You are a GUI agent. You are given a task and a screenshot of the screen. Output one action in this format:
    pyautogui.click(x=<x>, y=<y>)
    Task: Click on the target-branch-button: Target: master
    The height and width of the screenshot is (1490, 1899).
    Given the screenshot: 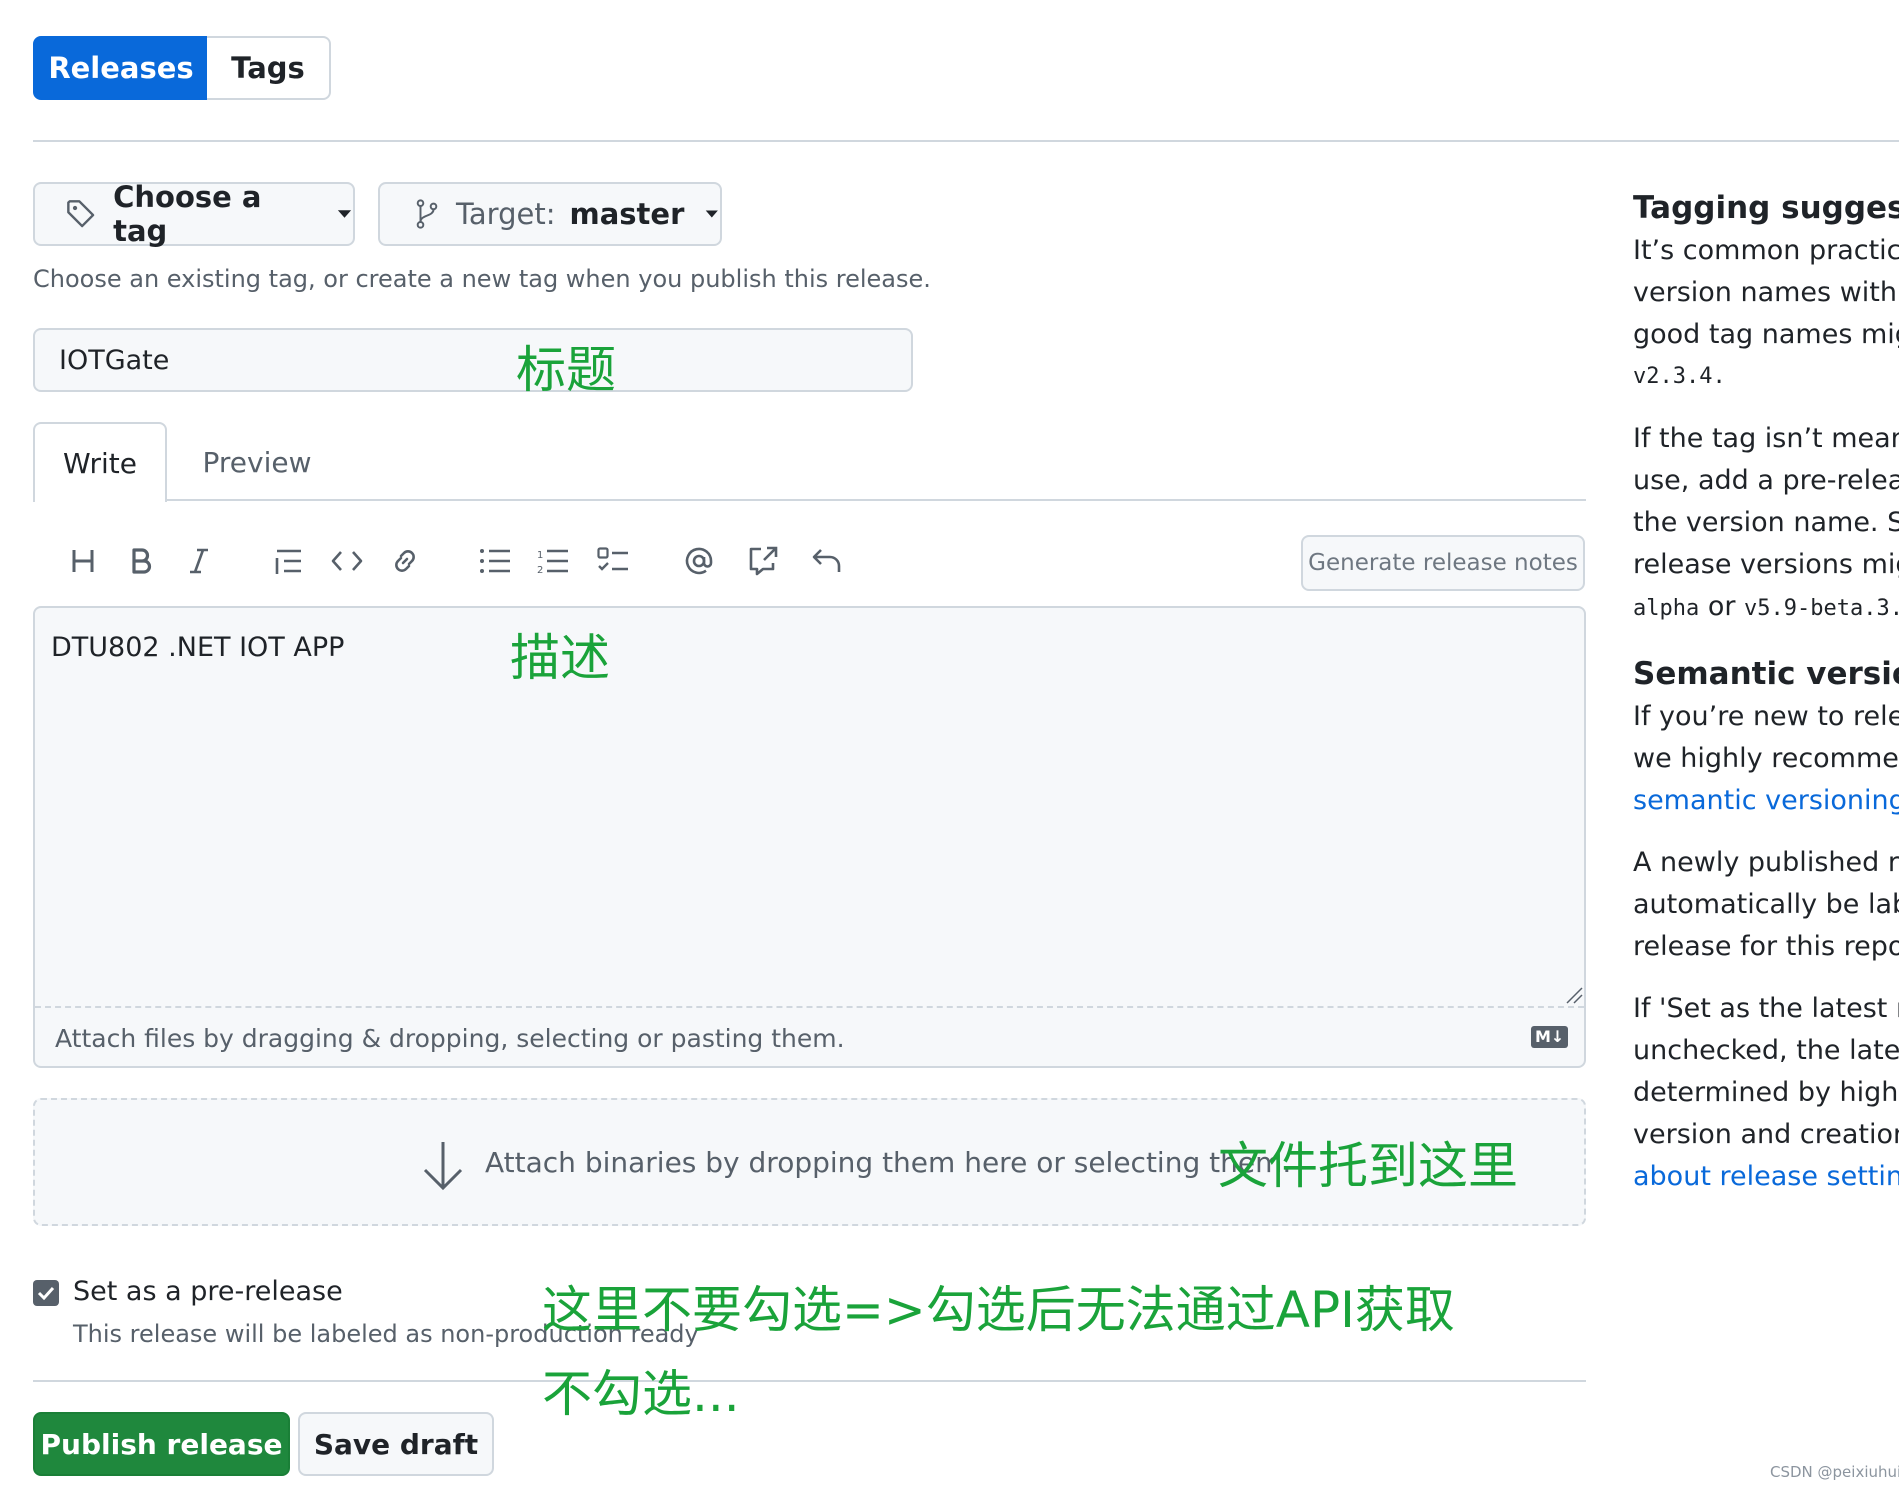 What is the action you would take?
    pyautogui.click(x=550, y=214)
    